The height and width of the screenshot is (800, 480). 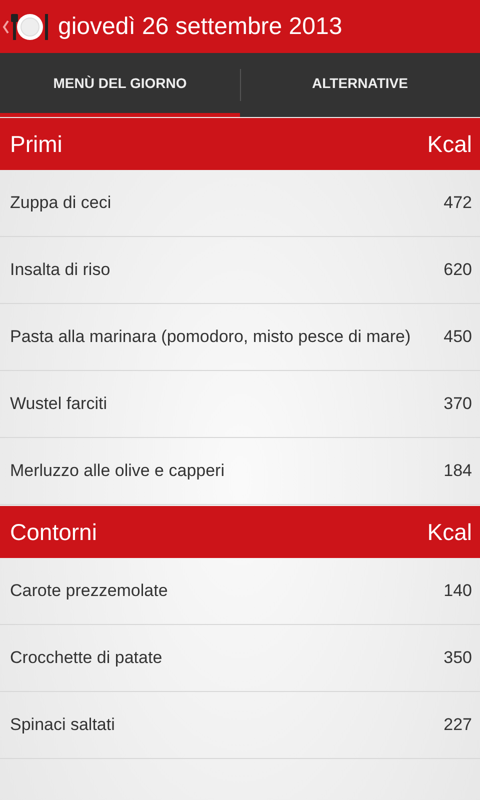 What do you see at coordinates (53, 532) in the screenshot?
I see `section-title: Contorni` at bounding box center [53, 532].